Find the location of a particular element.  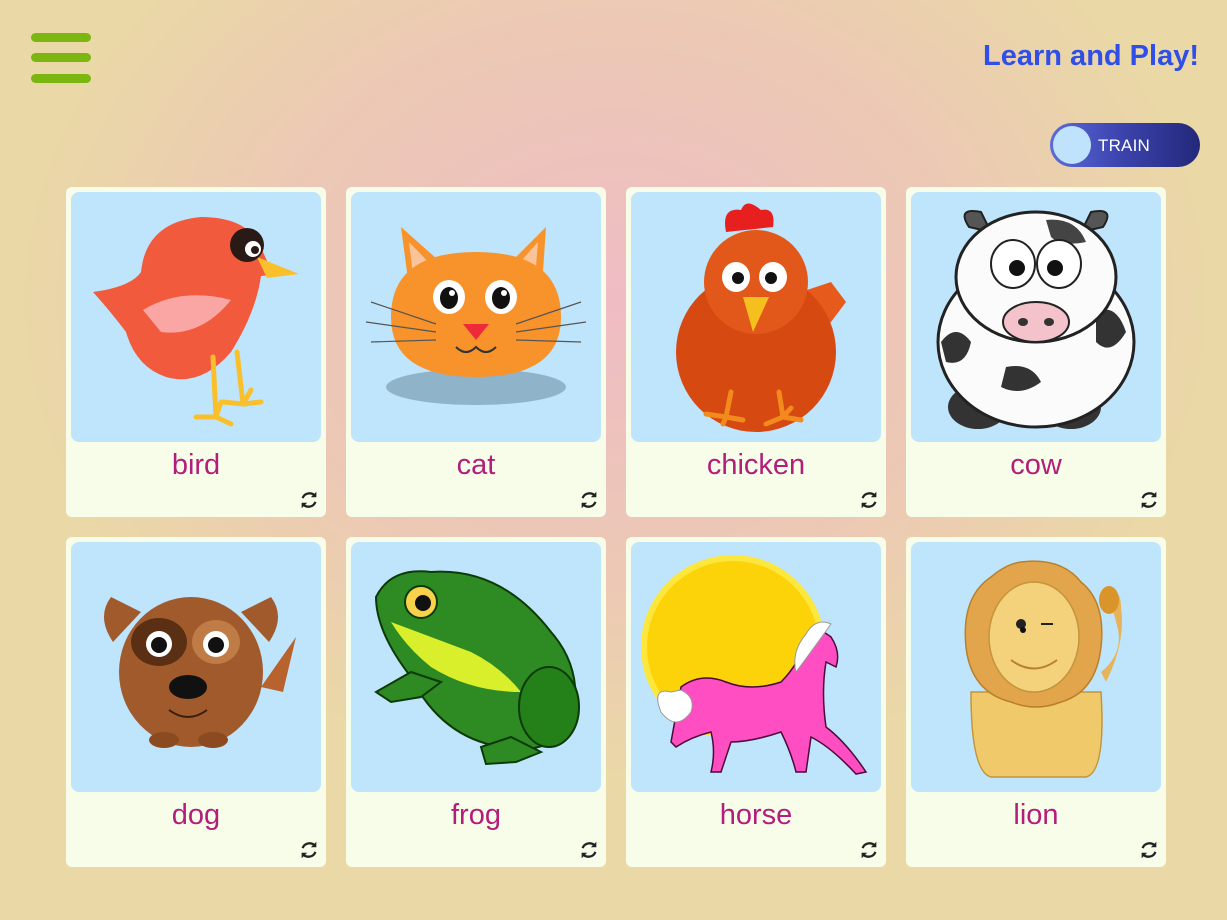

animal-card-bird: bird is located at coordinates (196, 352).